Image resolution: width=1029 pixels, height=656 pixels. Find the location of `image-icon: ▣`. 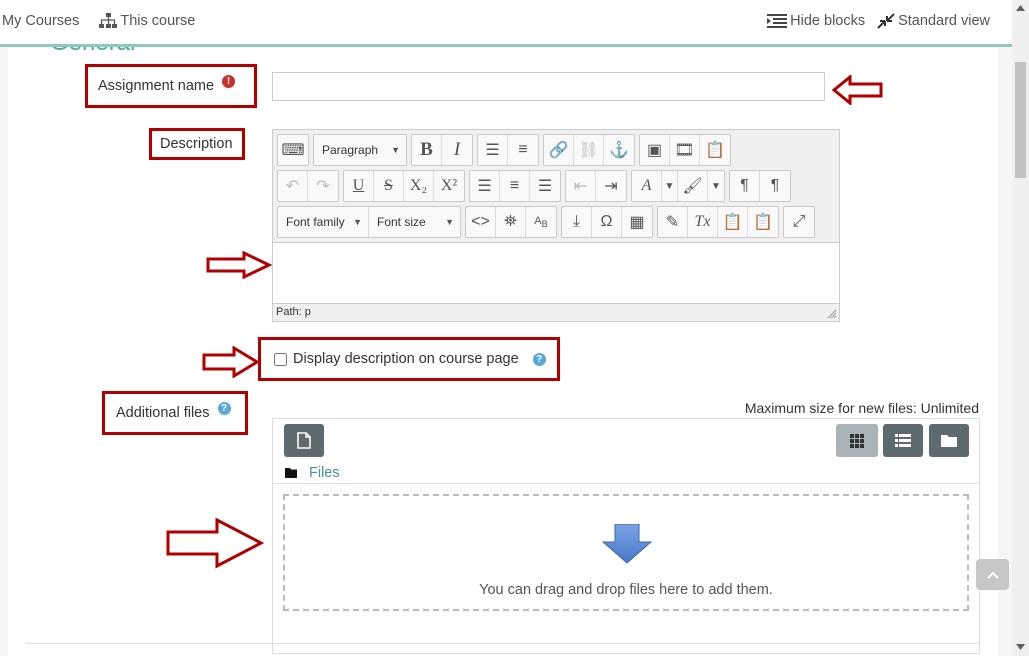

image-icon: ▣ is located at coordinates (654, 150).